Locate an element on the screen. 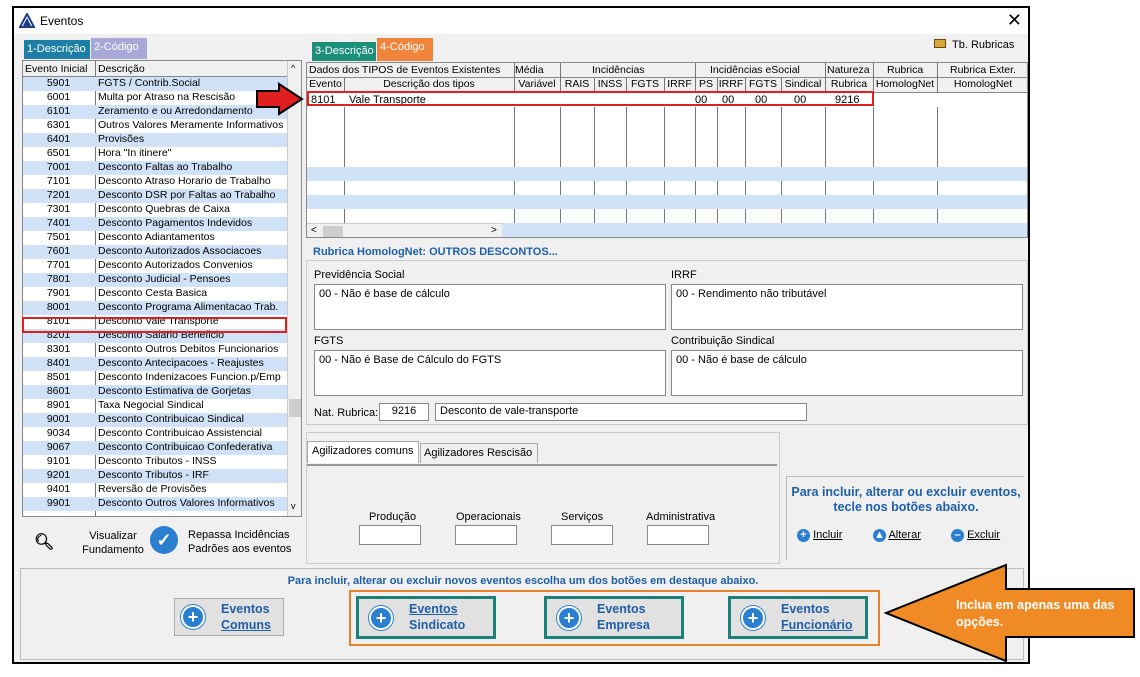  alterar-label: Alterar is located at coordinates (904, 535).